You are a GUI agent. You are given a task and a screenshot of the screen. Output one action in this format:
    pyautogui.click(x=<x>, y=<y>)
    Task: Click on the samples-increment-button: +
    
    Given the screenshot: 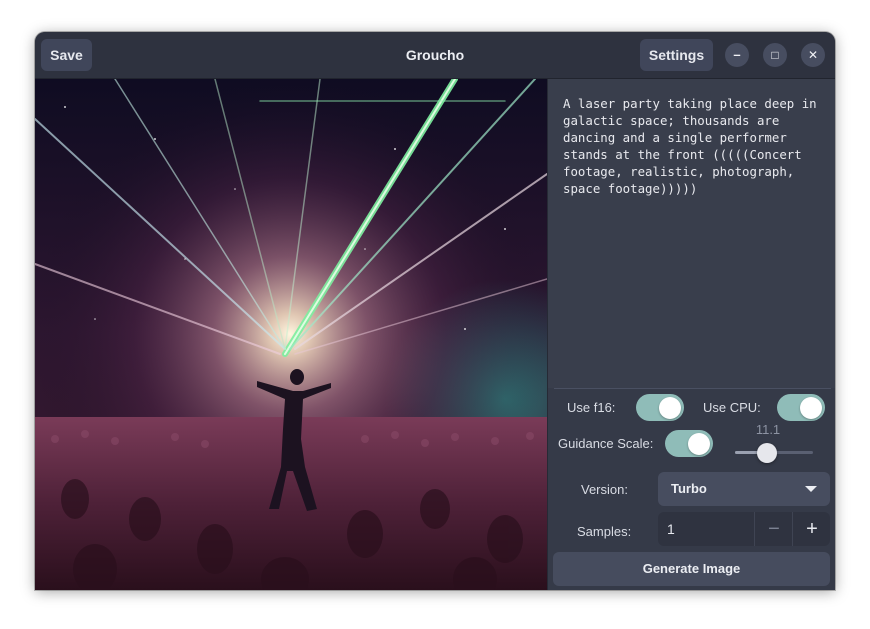 What is the action you would take?
    pyautogui.click(x=811, y=529)
    